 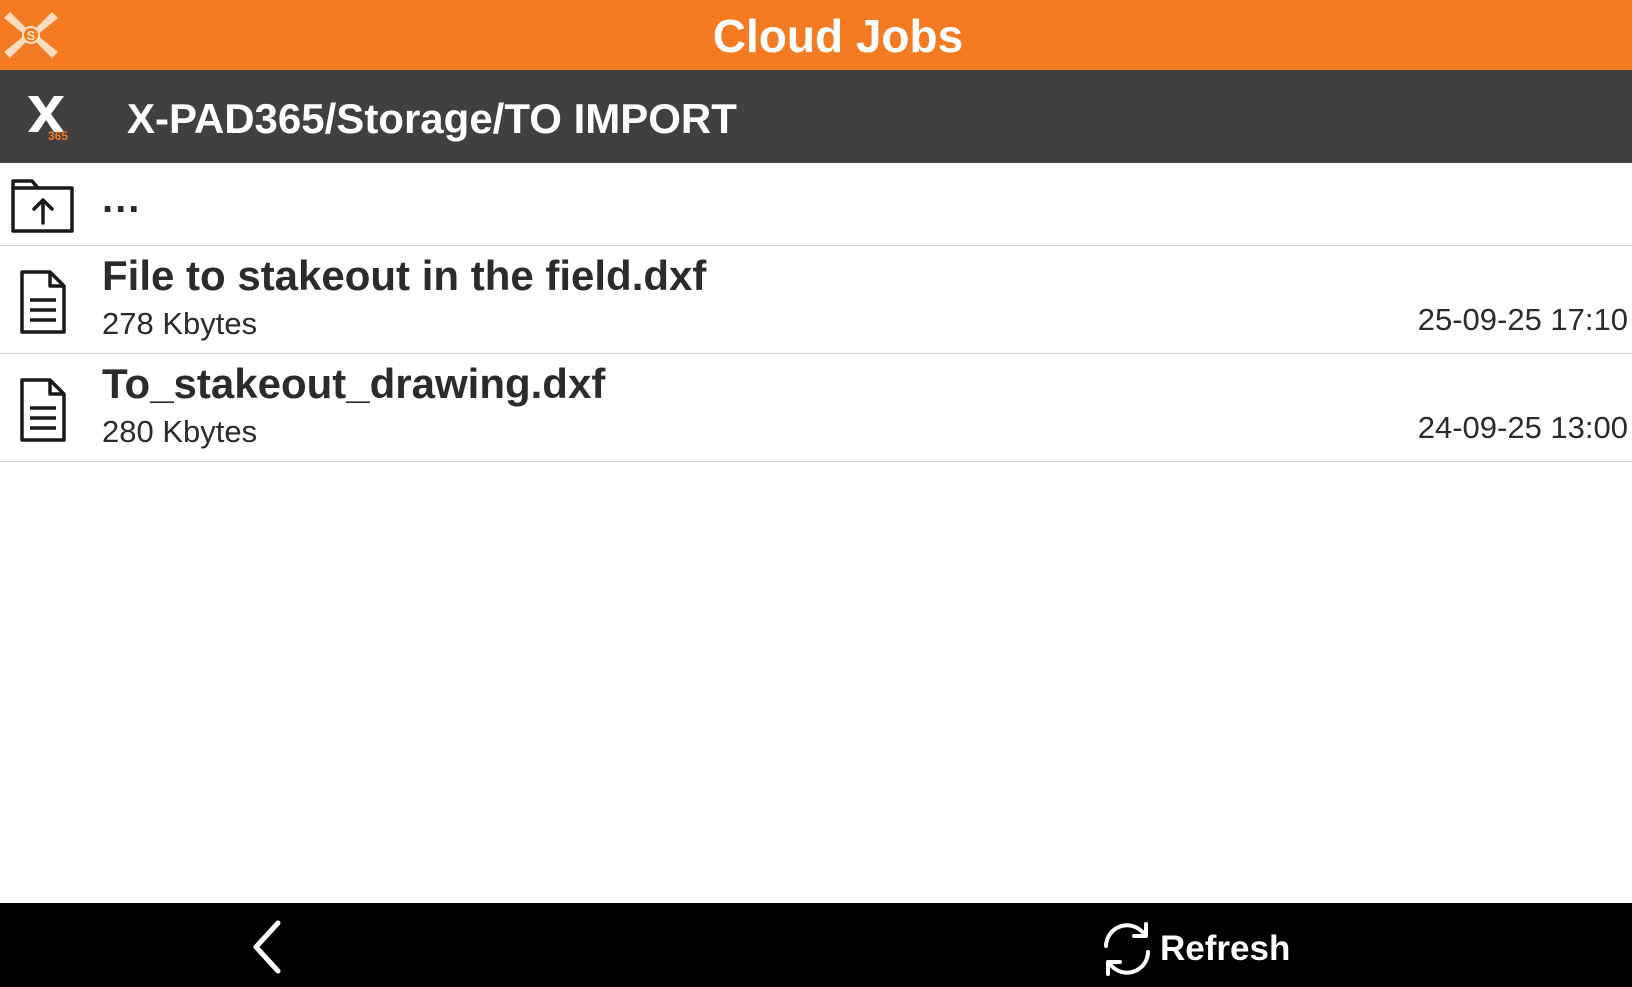 What do you see at coordinates (42, 206) in the screenshot?
I see `folder-up-icon` at bounding box center [42, 206].